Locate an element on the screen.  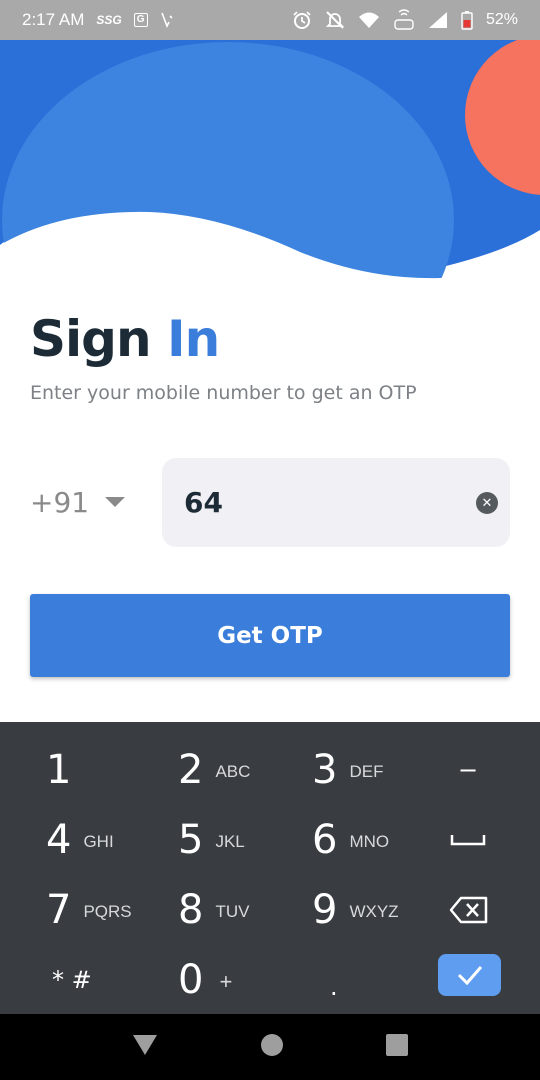
status-bar: 2:17 AM SSG G 52% is located at coordinates (270, 20).